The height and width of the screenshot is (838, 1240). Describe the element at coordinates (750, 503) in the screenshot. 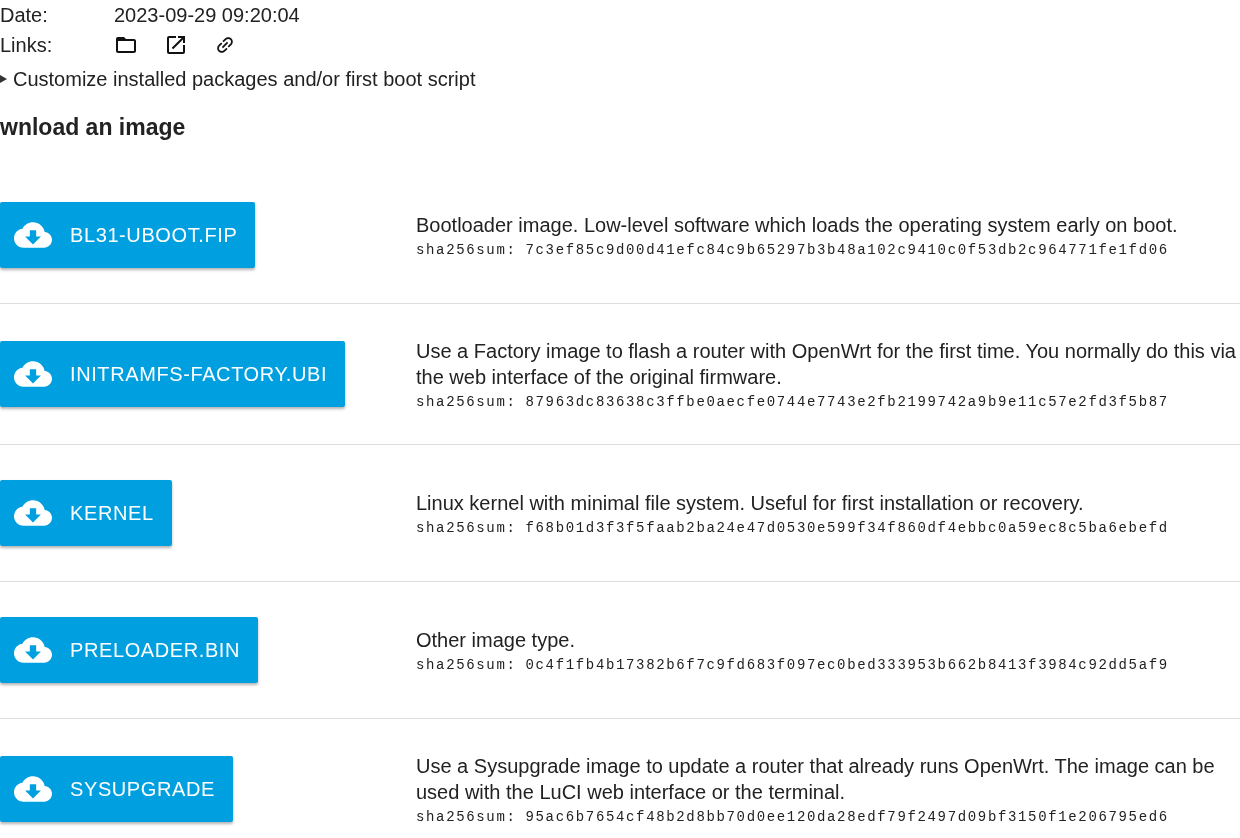

I see `image-description: Linux kernel with minimal file system. Useful for first installation or recovery.` at that location.